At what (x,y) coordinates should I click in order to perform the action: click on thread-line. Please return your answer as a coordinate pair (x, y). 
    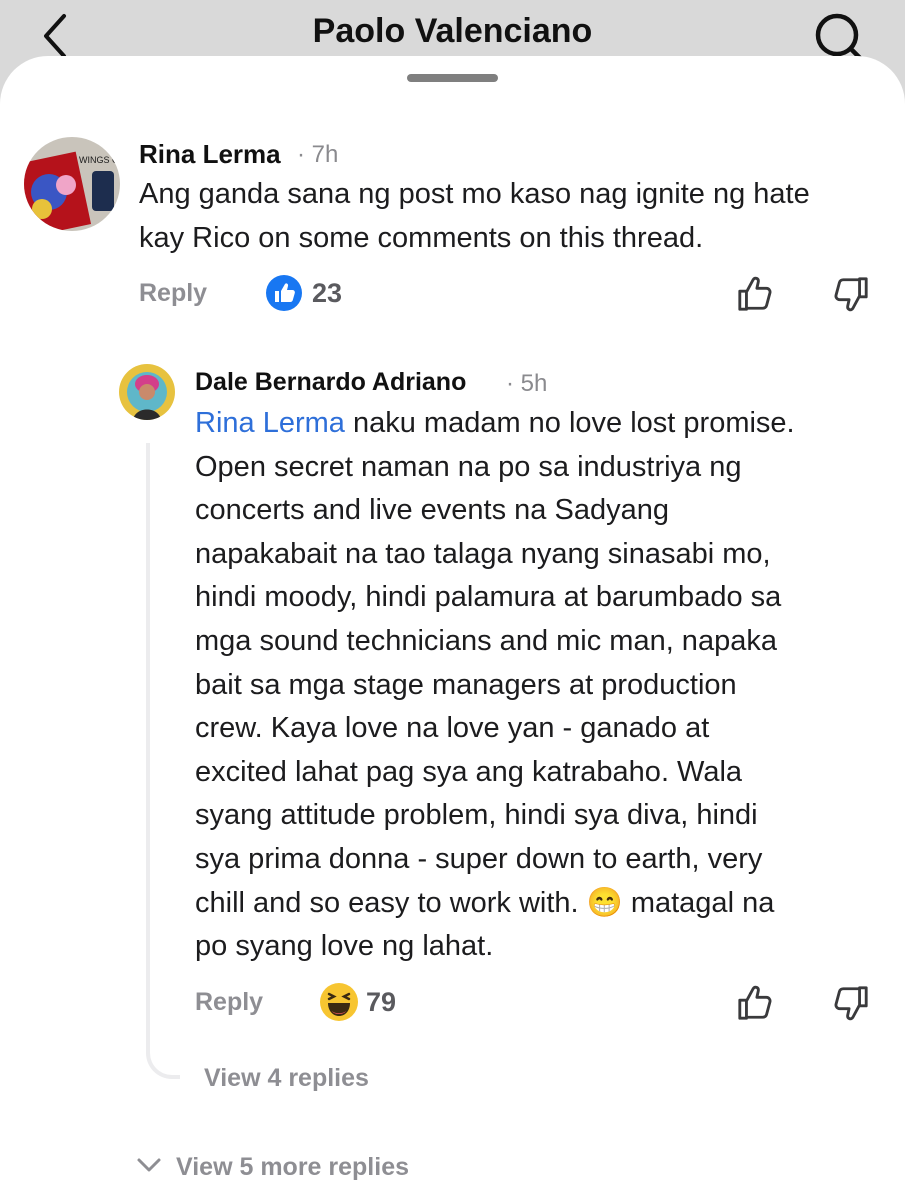
    Looking at the image, I should click on (163, 761).